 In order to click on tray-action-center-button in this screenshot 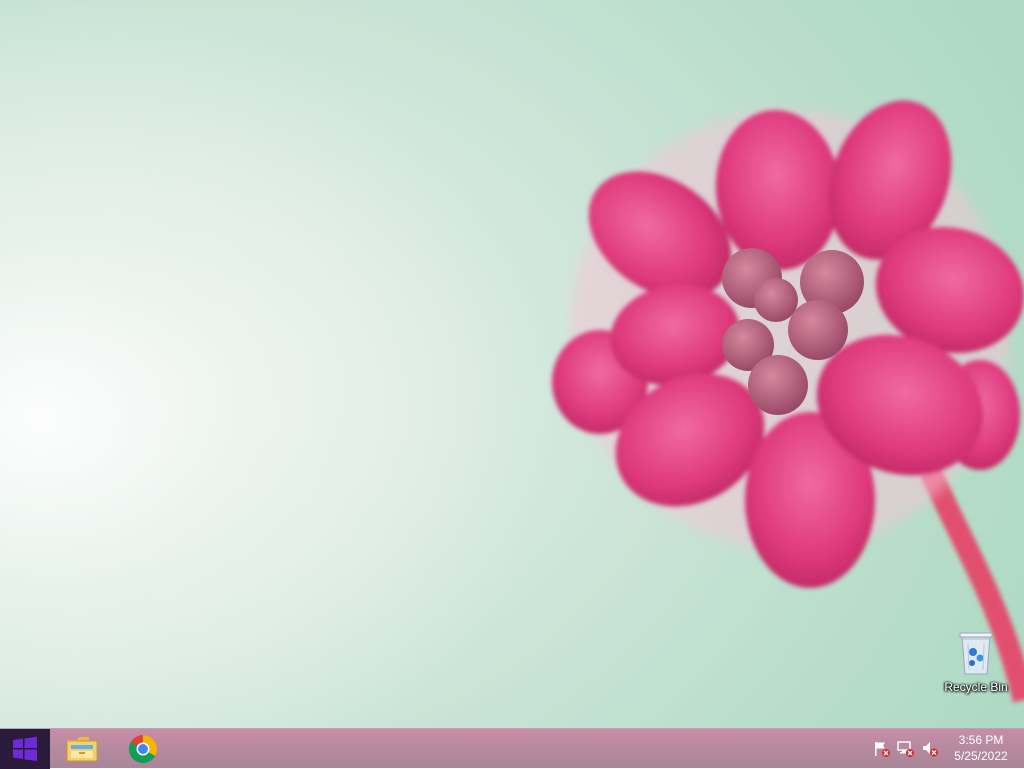, I will do `click(882, 749)`.